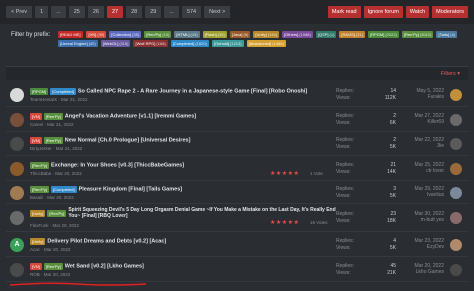 This screenshot has width=474, height=291. What do you see at coordinates (430, 97) in the screenshot?
I see `latest-user: Furakis` at bounding box center [430, 97].